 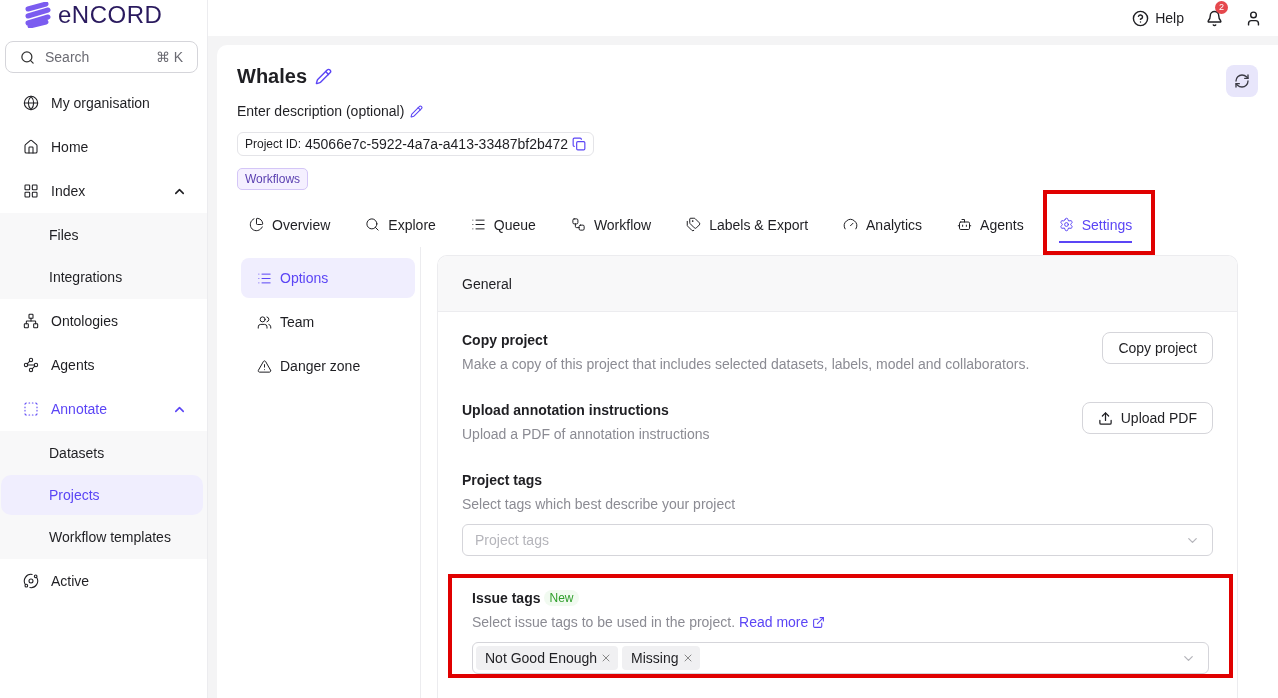 I want to click on bell-icon, so click(x=1214, y=18).